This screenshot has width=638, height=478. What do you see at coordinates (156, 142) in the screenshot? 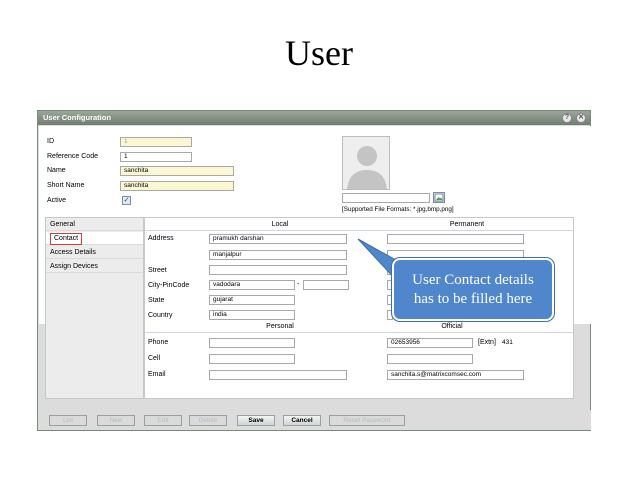
I see `id-field: 1` at bounding box center [156, 142].